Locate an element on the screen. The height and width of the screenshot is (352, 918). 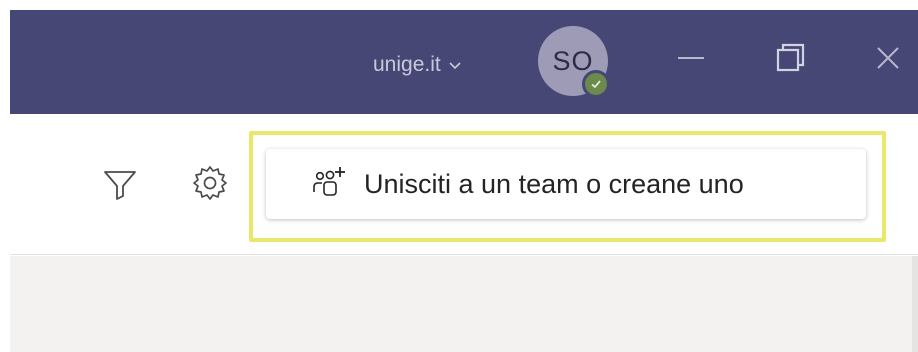
join-or-create-team-button: Unisciti a un team o creane uno is located at coordinates (566, 184).